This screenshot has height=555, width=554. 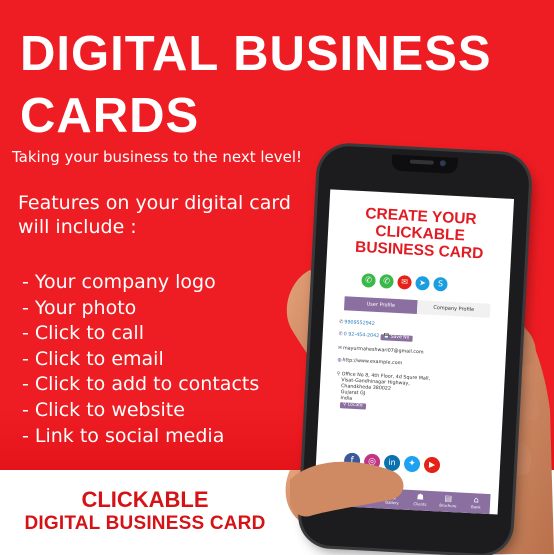 I want to click on profile-tabs: User Profile Company Profile, so click(x=417, y=307).